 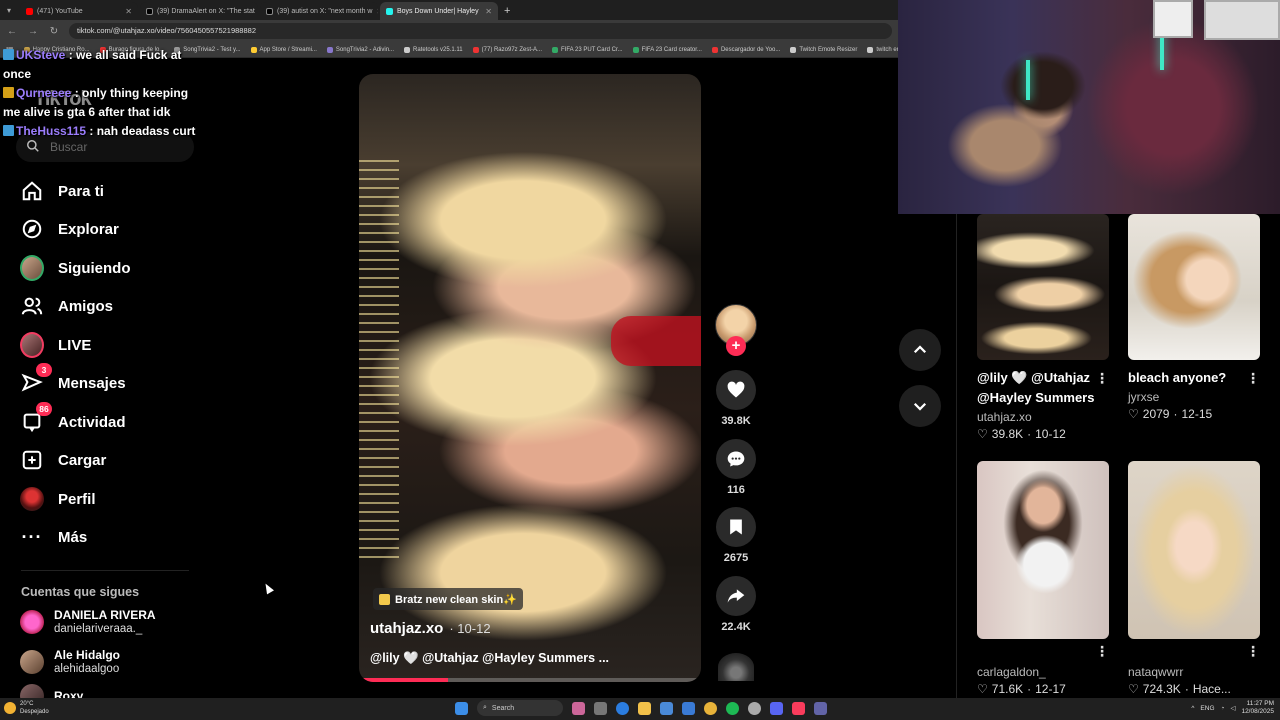 I want to click on nav-item-para-ti: Para ti, so click(x=62, y=191).